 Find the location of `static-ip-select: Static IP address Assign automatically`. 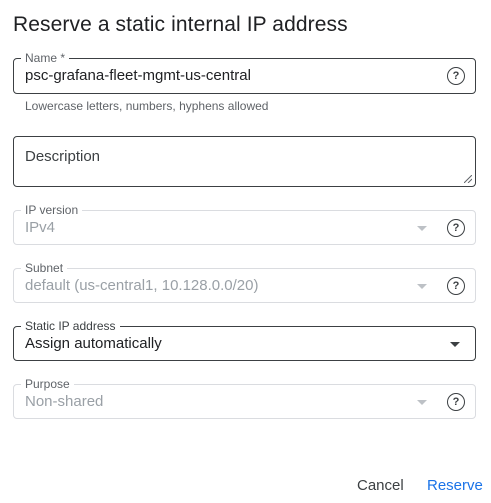

static-ip-select: Static IP address Assign automatically is located at coordinates (244, 340).